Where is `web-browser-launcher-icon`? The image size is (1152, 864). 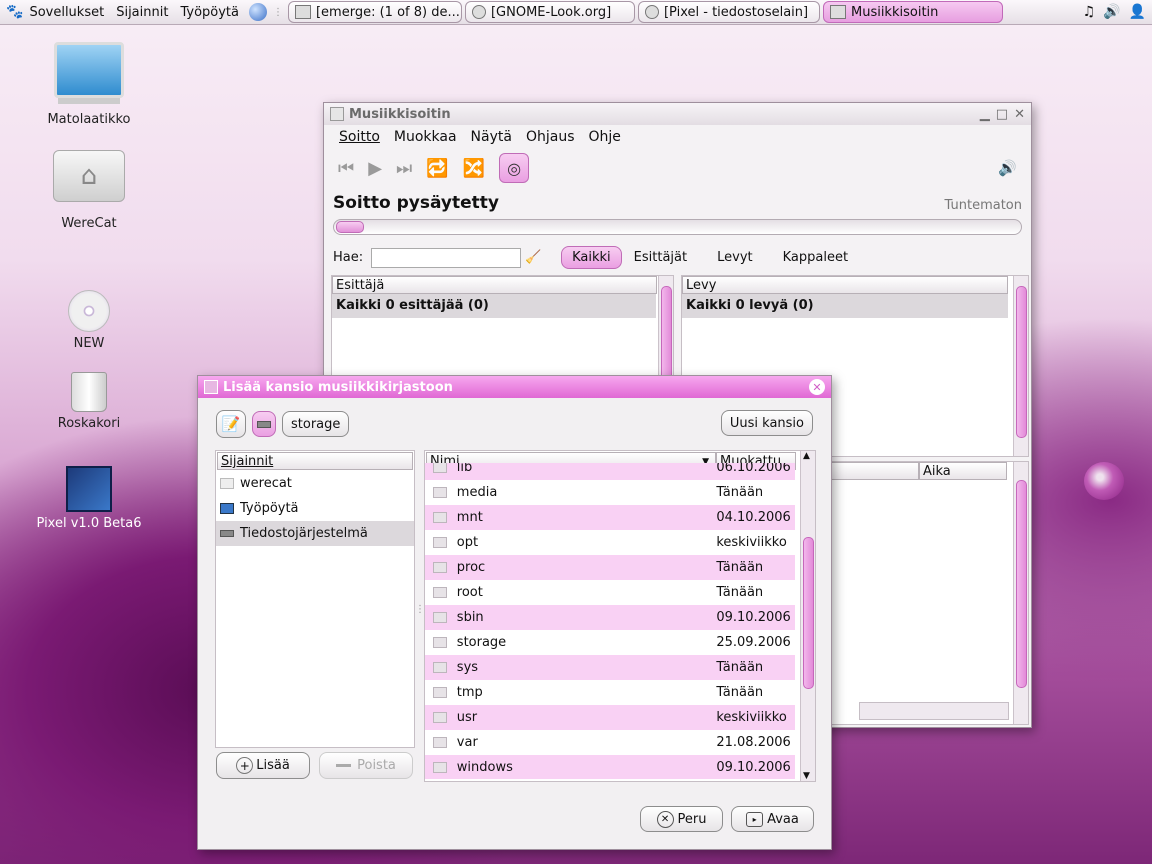 web-browser-launcher-icon is located at coordinates (257, 12).